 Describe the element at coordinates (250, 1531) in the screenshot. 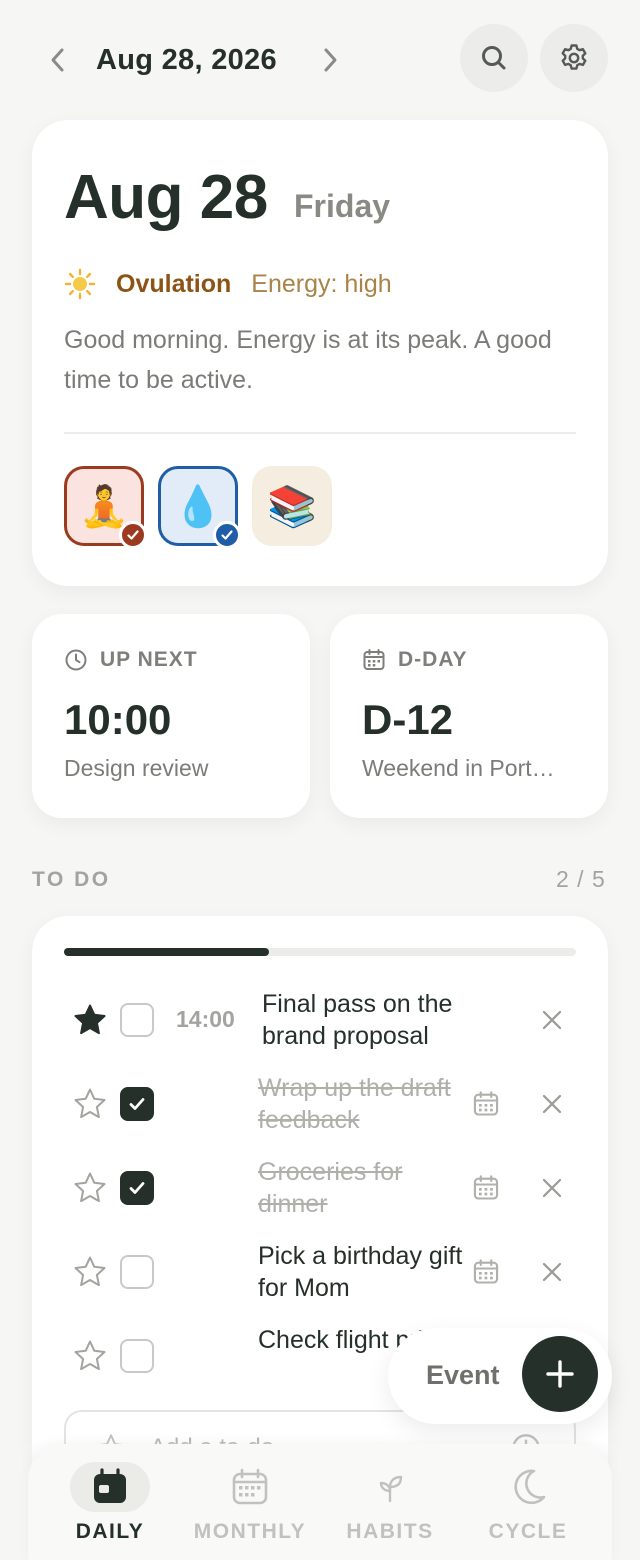

I see `nav-label-monthly: MONTHLY` at that location.